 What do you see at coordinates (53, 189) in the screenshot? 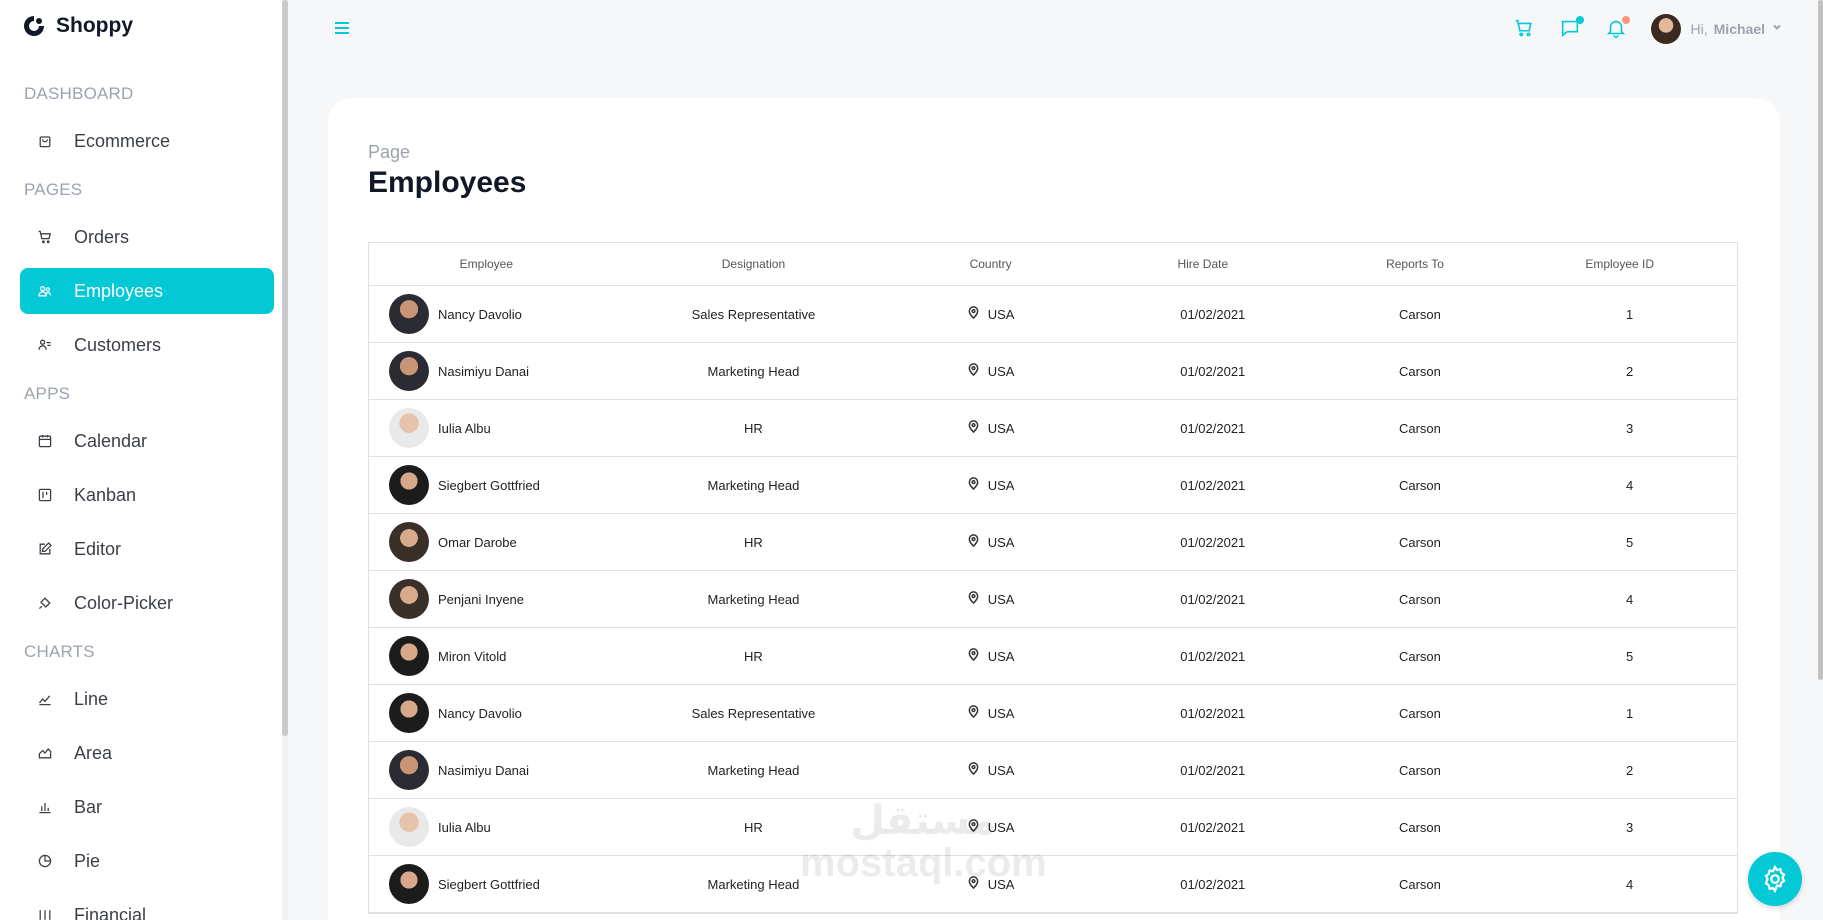
I see `sidebar-section-pages: PAGES` at bounding box center [53, 189].